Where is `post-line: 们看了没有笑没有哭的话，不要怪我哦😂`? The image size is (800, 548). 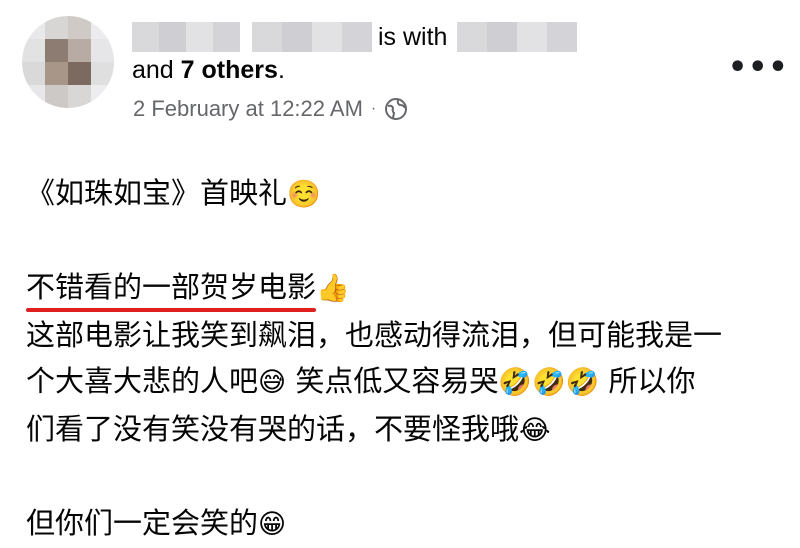 post-line: 们看了没有笑没有哭的话，不要怪我哦😂 is located at coordinates (288, 429).